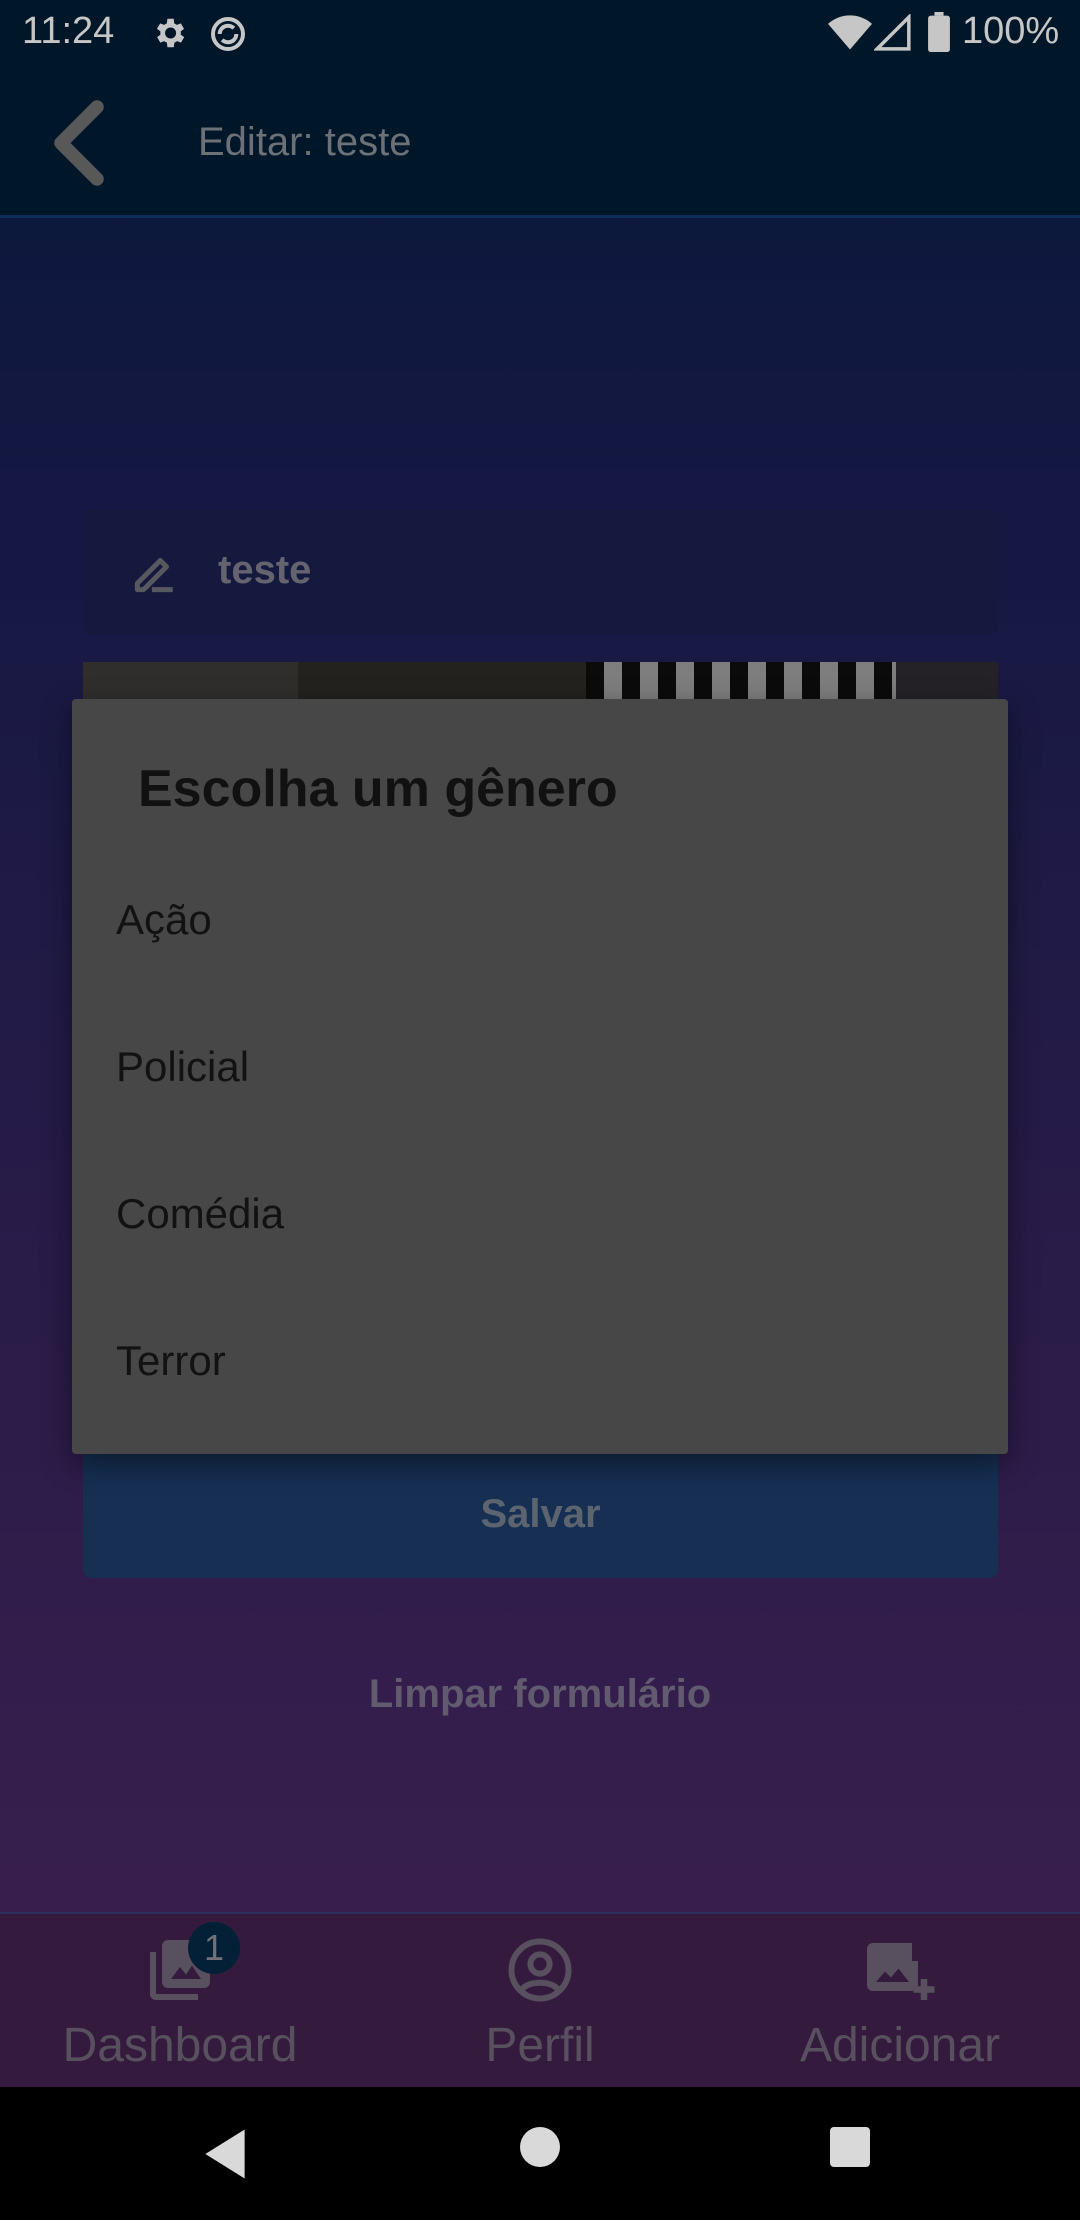  Describe the element at coordinates (225, 2154) in the screenshot. I see `system-back-icon` at that location.